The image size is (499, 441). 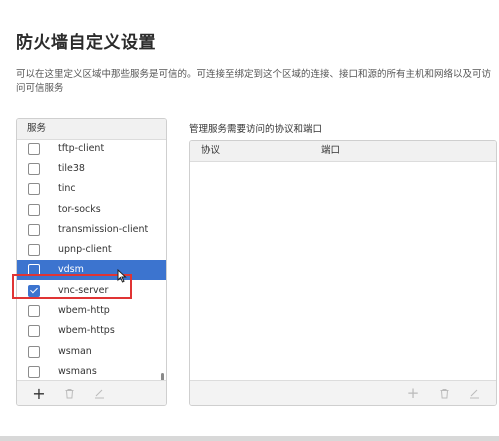 I want to click on services-scrollbar, so click(x=162, y=376).